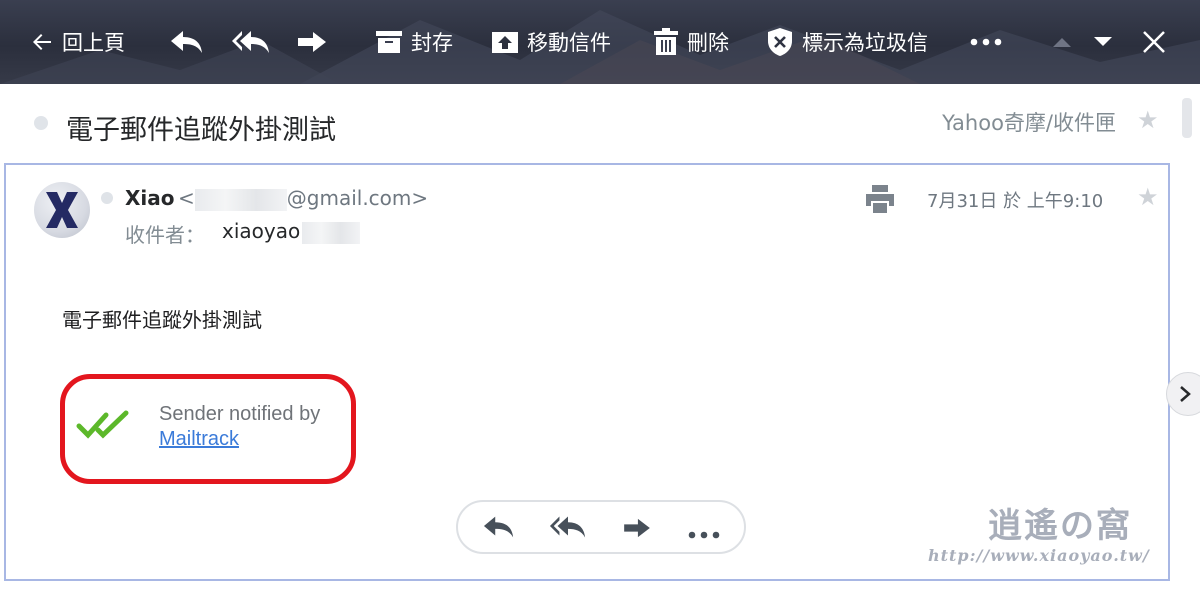 The image size is (1200, 592). I want to click on back-button: 回上頁, so click(77, 42).